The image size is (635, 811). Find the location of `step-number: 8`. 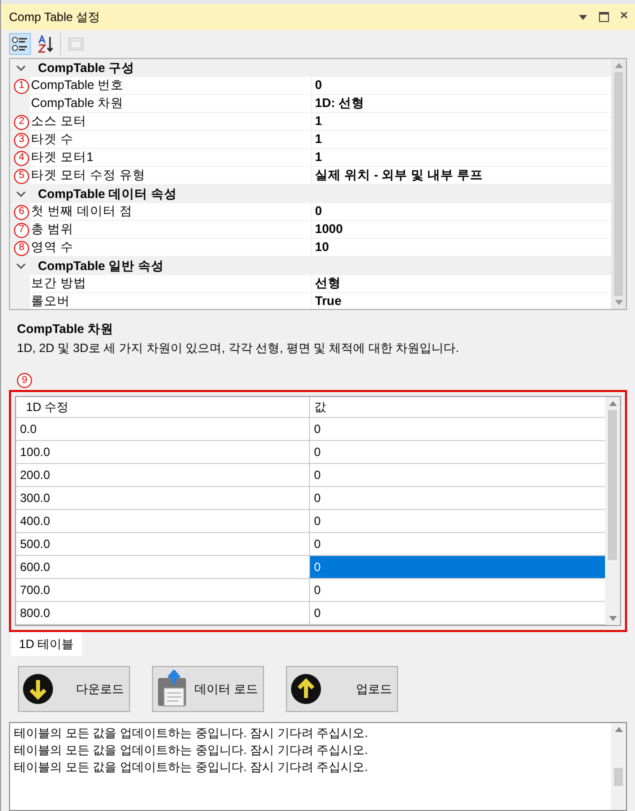

step-number: 8 is located at coordinates (21, 248).